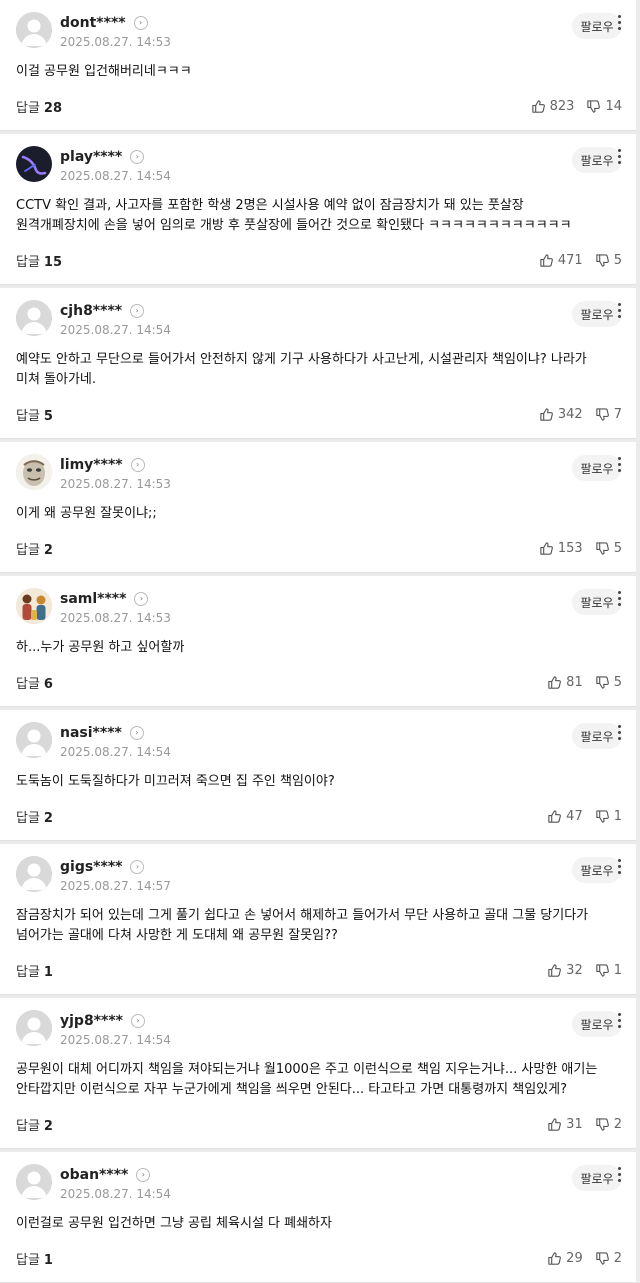  I want to click on reply-button: 답글 15, so click(39, 260).